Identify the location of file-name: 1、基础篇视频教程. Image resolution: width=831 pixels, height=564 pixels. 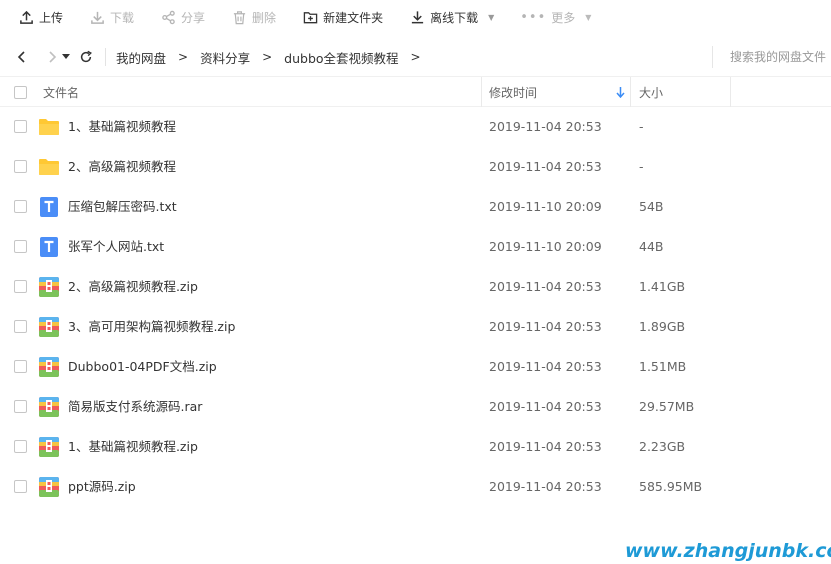
(122, 127).